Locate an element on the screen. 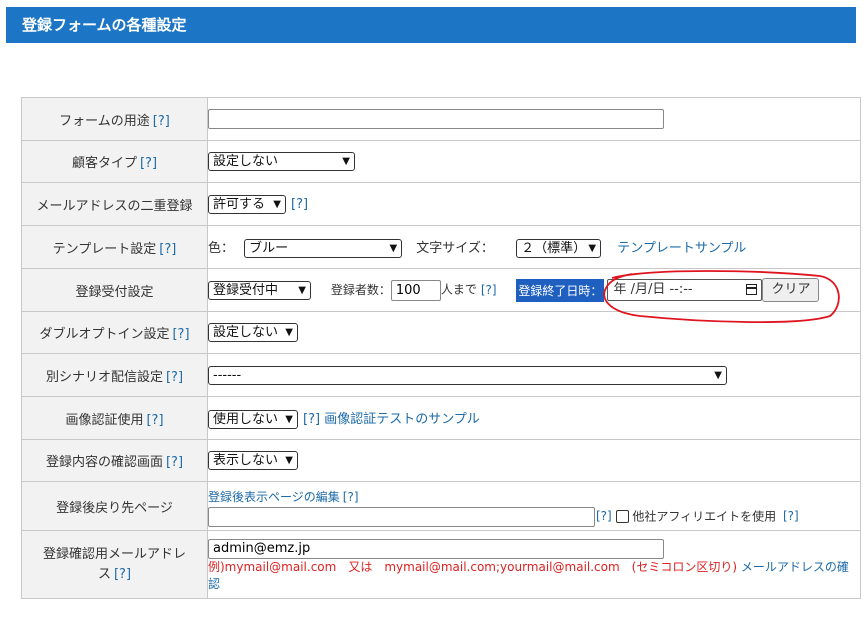  confirm-screen-select: 表示しない ▼ is located at coordinates (253, 460).